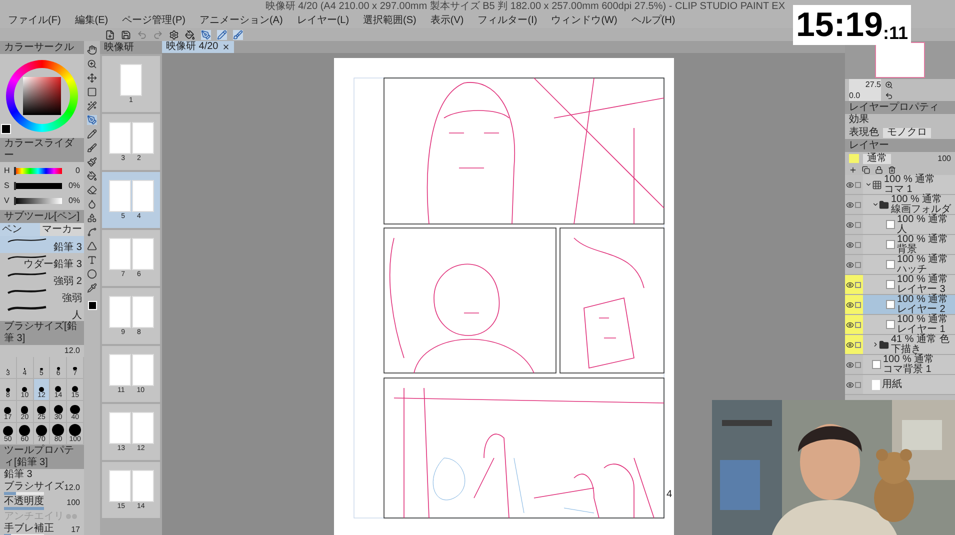  What do you see at coordinates (900, 265) in the screenshot?
I see `layer-row: 100 % 通常 ハッチ` at bounding box center [900, 265].